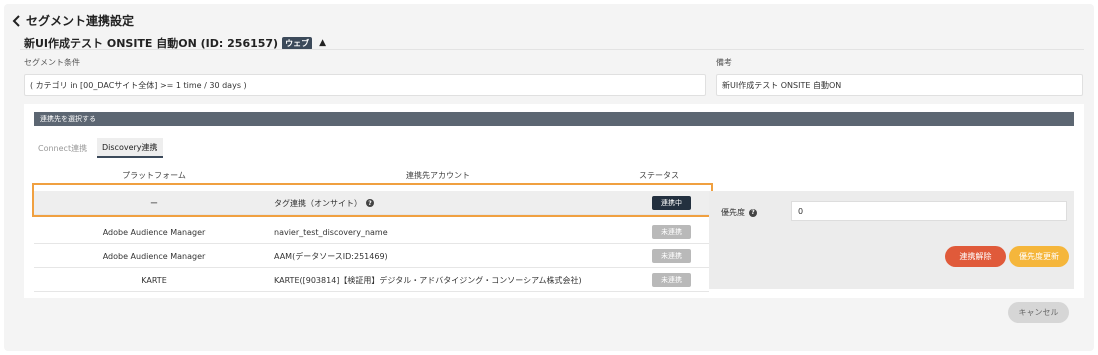 This screenshot has width=1098, height=355. Describe the element at coordinates (17, 20) in the screenshot. I see `back-arrow-icon` at that location.